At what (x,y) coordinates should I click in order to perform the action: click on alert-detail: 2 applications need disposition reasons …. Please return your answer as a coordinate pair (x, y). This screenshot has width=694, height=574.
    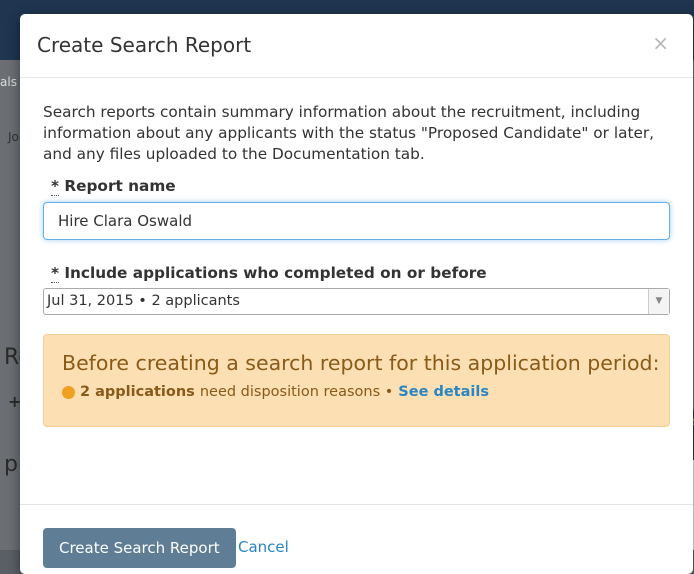
    Looking at the image, I should click on (365, 392).